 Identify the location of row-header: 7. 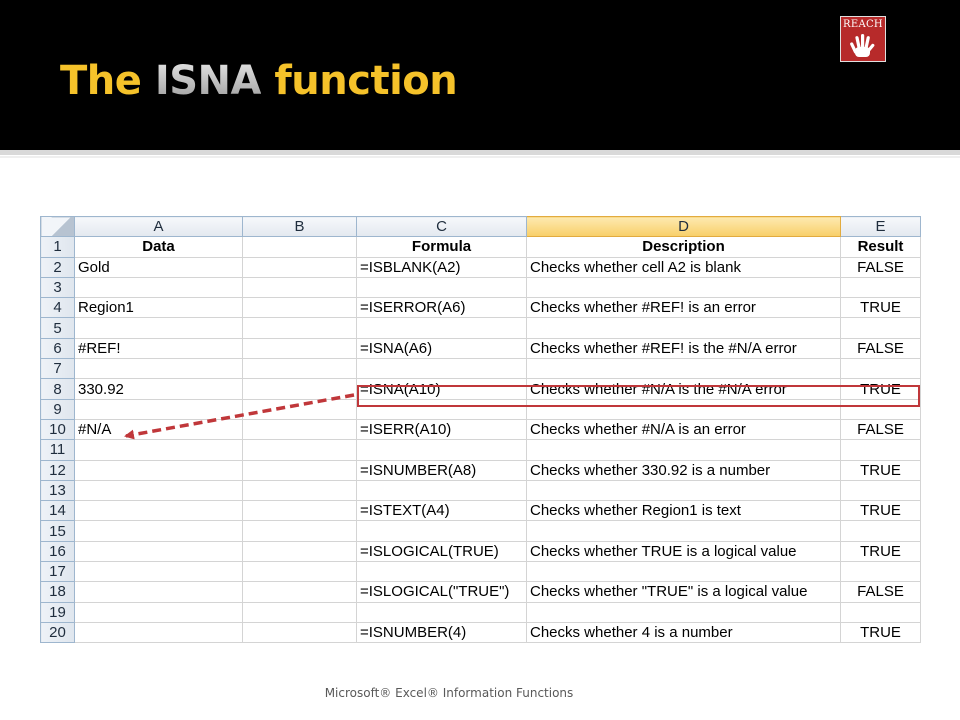
(57, 369).